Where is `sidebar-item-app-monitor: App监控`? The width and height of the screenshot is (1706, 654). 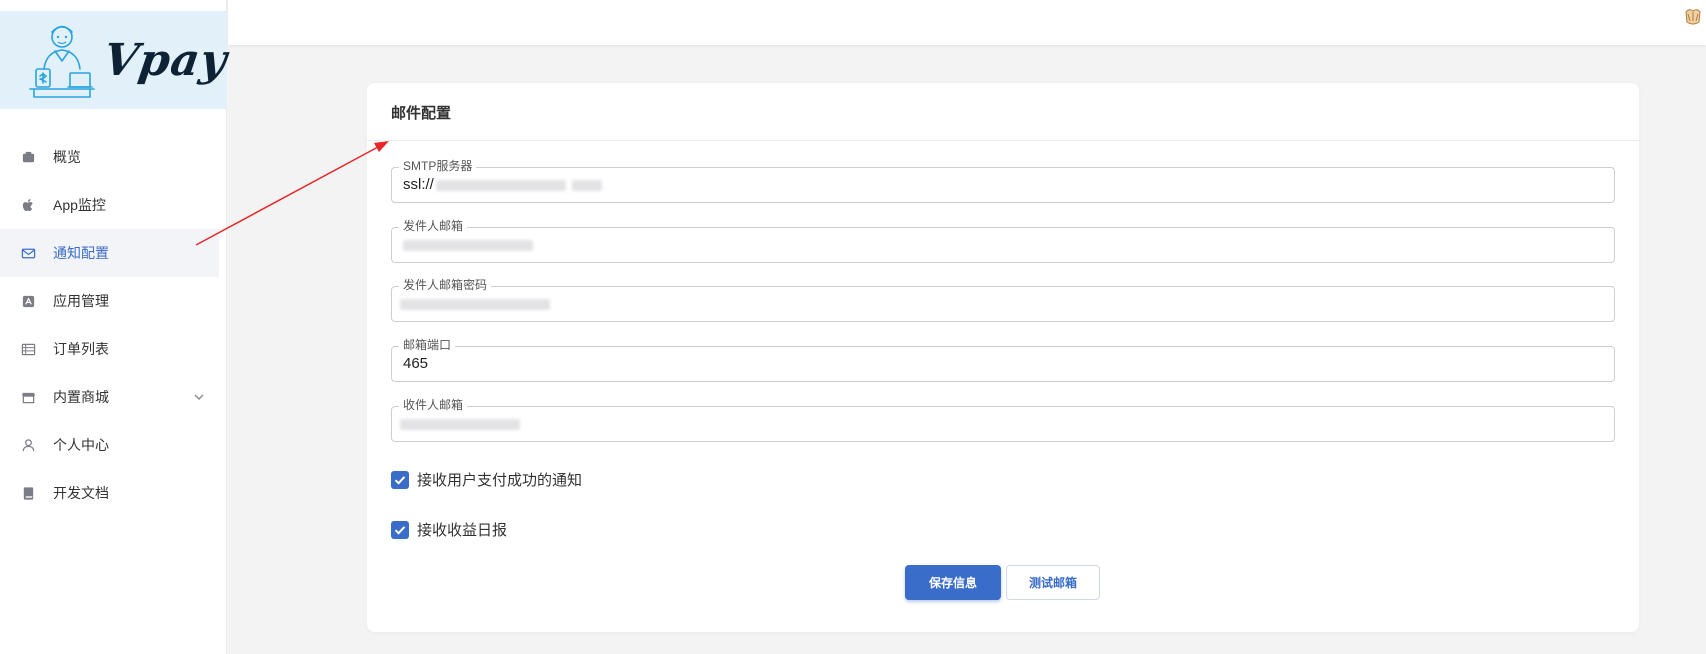 sidebar-item-app-monitor: App监控 is located at coordinates (113, 205).